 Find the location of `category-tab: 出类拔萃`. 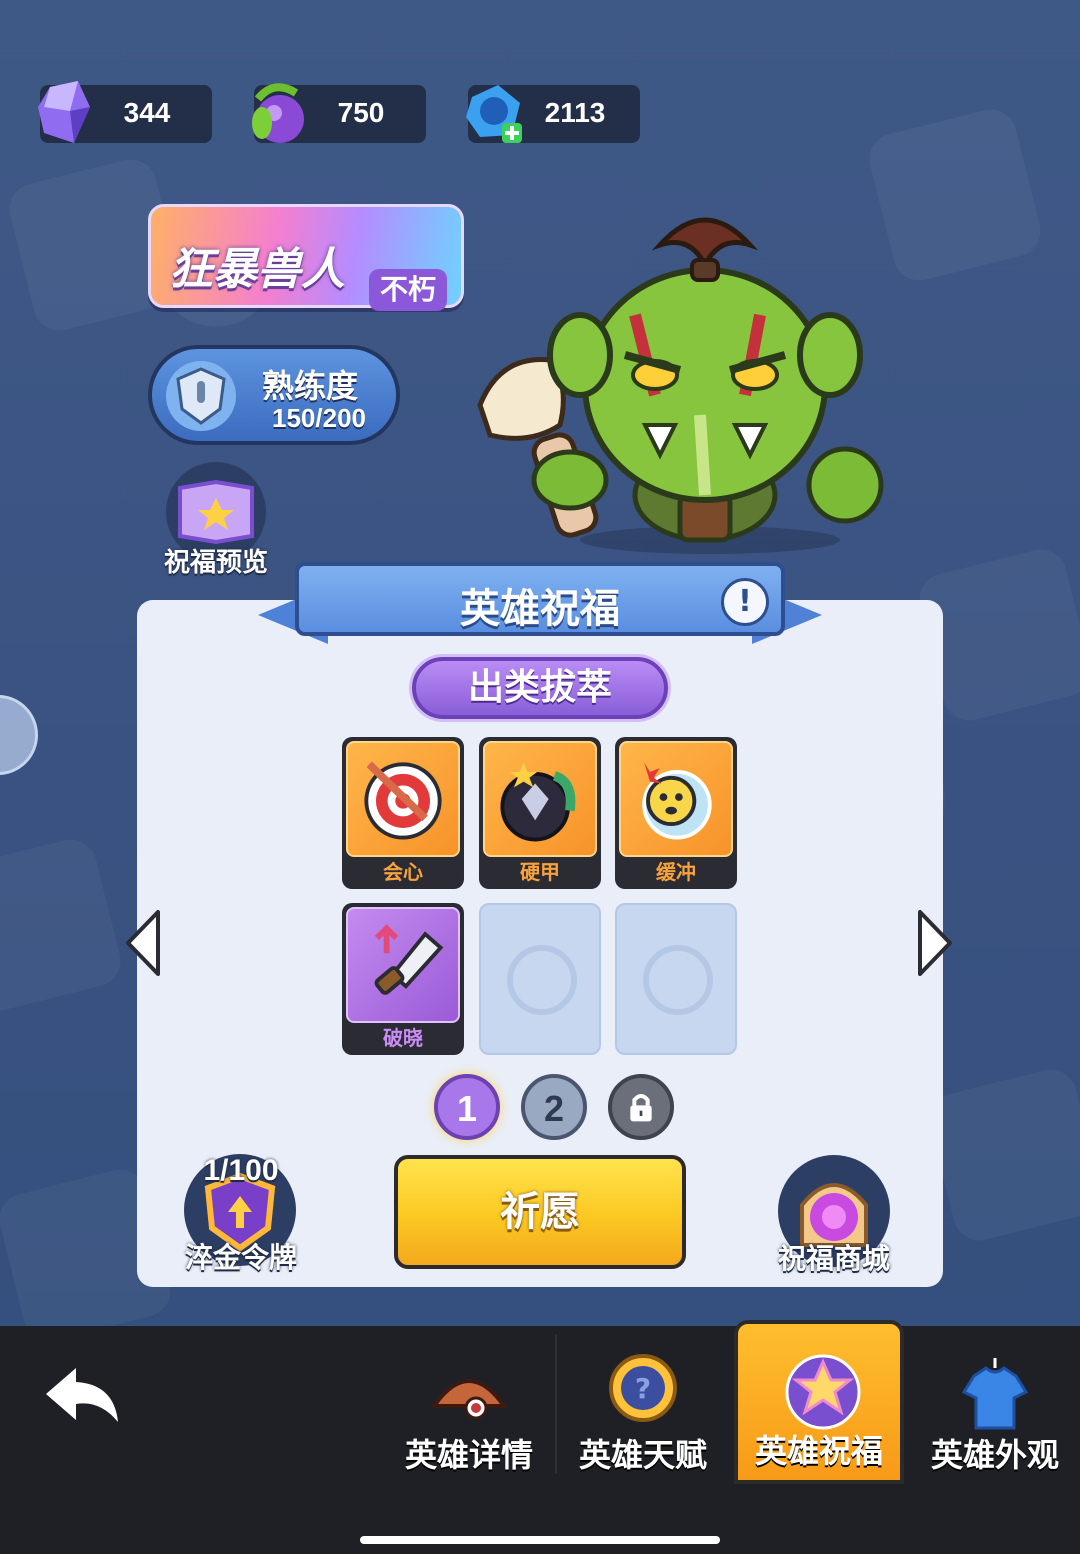

category-tab: 出类拔萃 is located at coordinates (540, 688).